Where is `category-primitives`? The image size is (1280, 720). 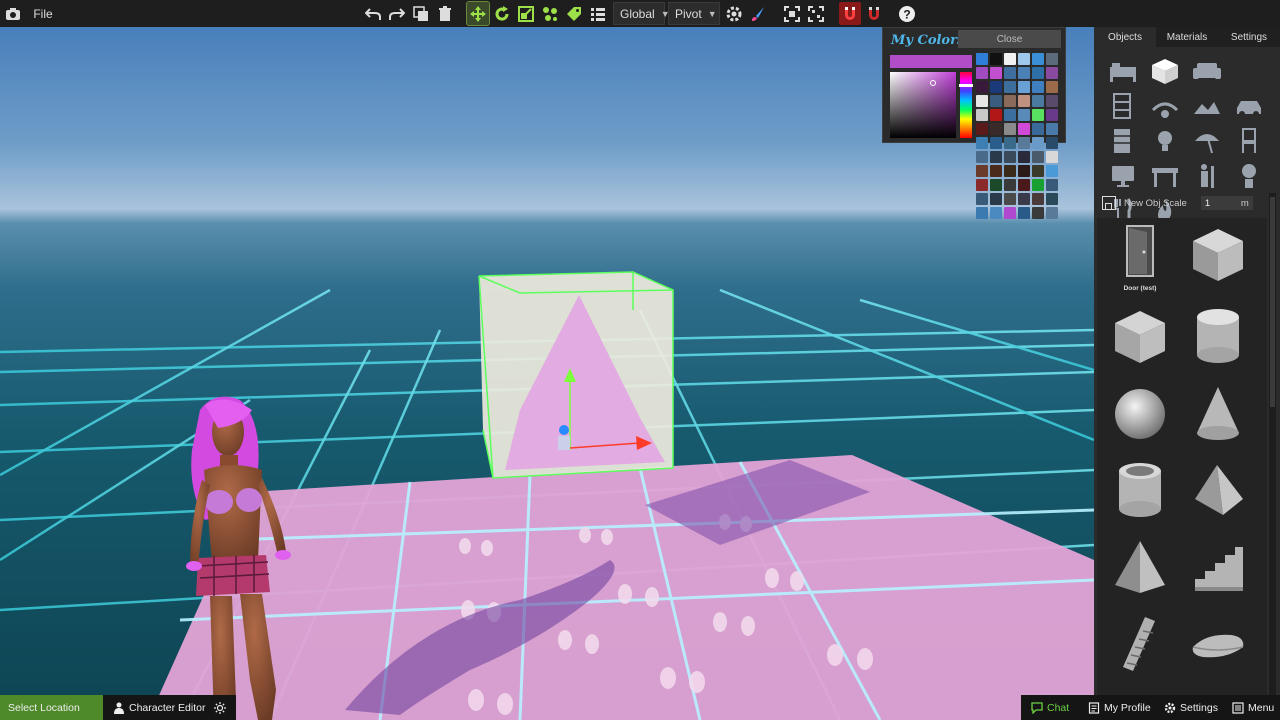 category-primitives is located at coordinates (1165, 70).